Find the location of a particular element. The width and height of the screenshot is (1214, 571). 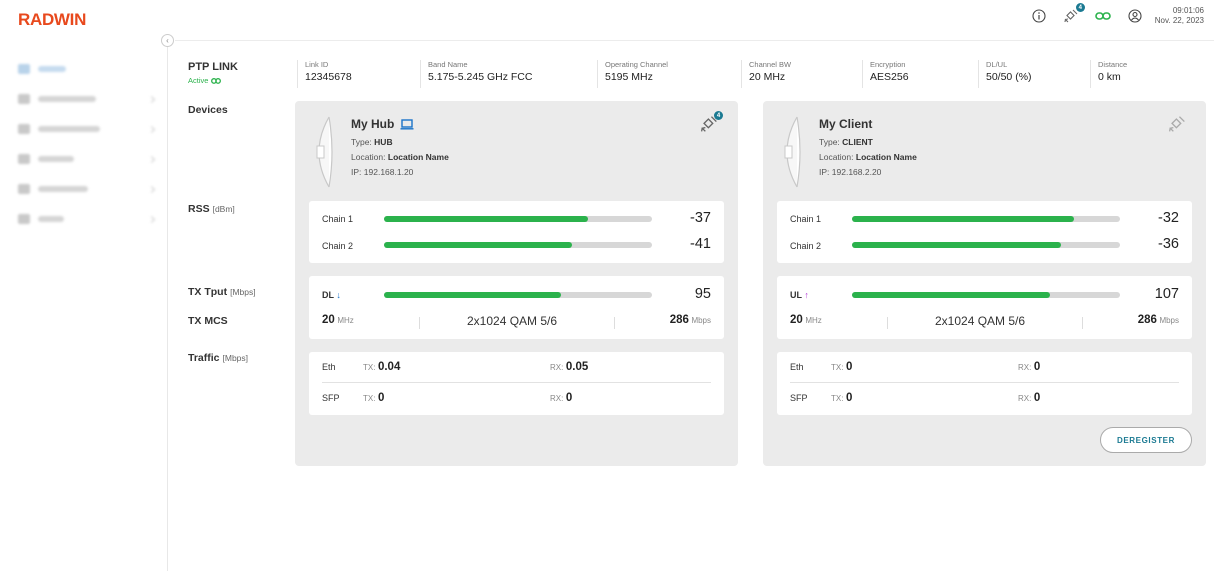

eth-tx-value: 0 is located at coordinates (849, 367).